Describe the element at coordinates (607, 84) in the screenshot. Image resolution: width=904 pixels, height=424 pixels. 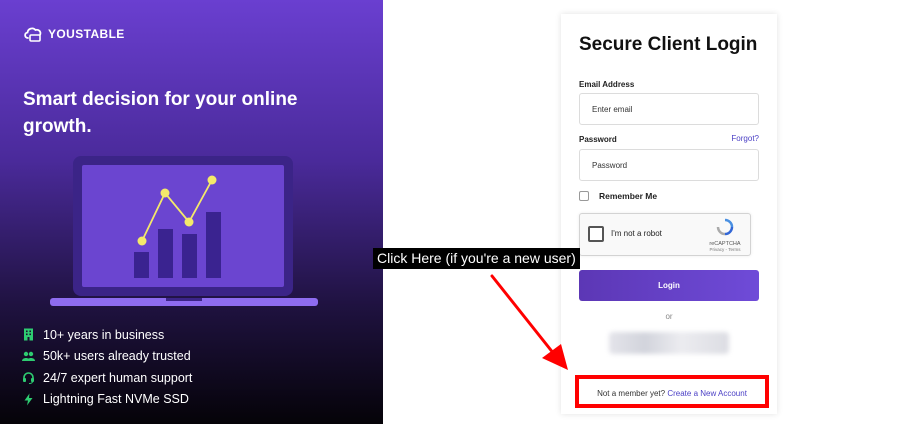
I see `email-label: Email Address` at that location.